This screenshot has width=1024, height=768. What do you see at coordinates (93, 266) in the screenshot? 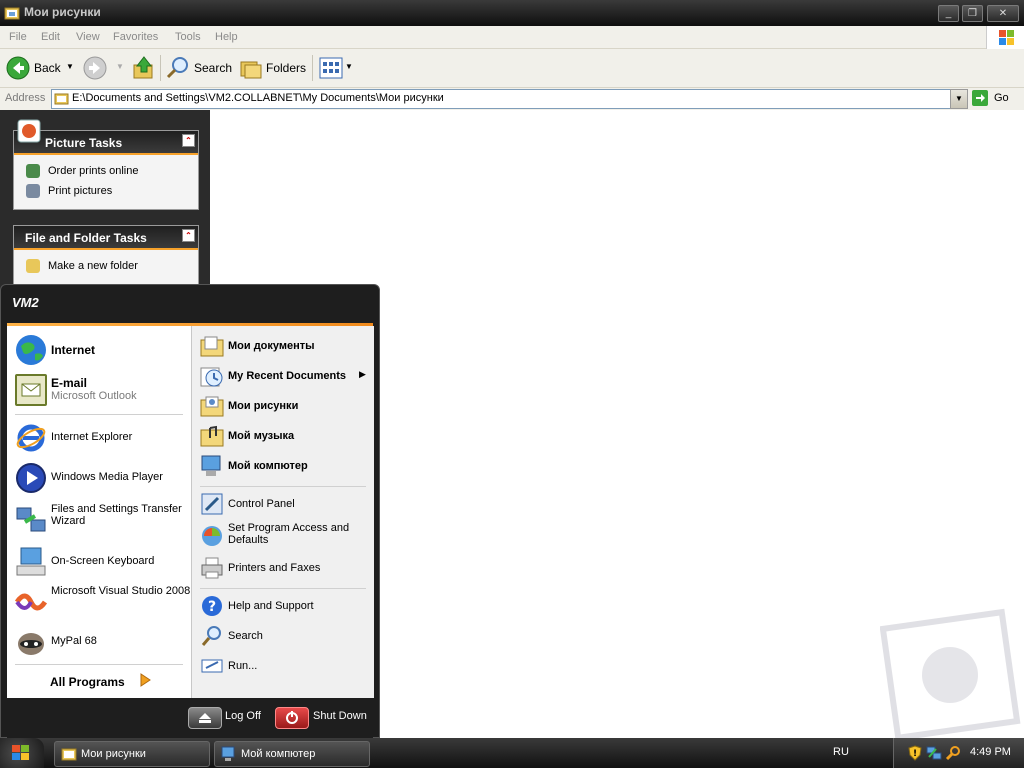
I see `make-new-folder-link: Make a new folder` at bounding box center [93, 266].